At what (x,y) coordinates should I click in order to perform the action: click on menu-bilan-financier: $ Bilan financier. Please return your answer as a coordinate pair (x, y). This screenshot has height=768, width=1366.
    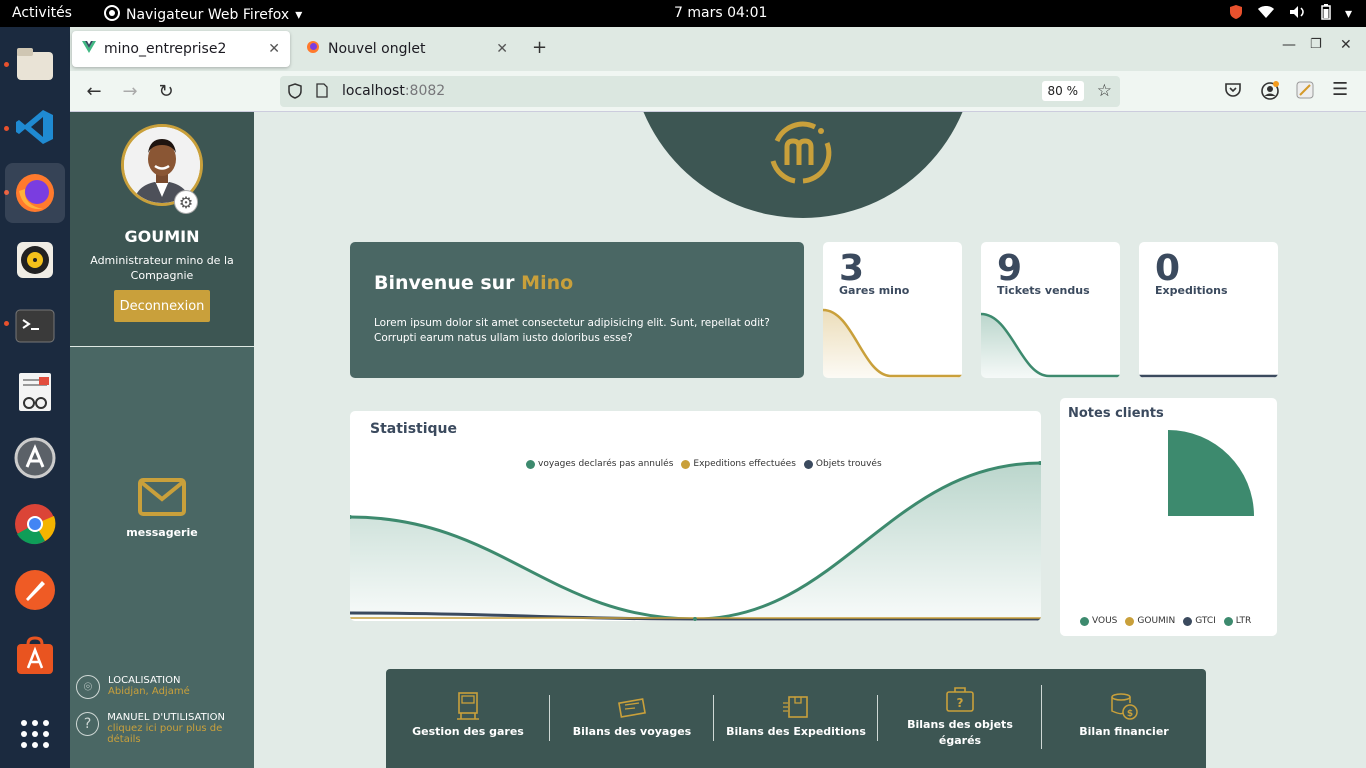
    Looking at the image, I should click on (1124, 723).